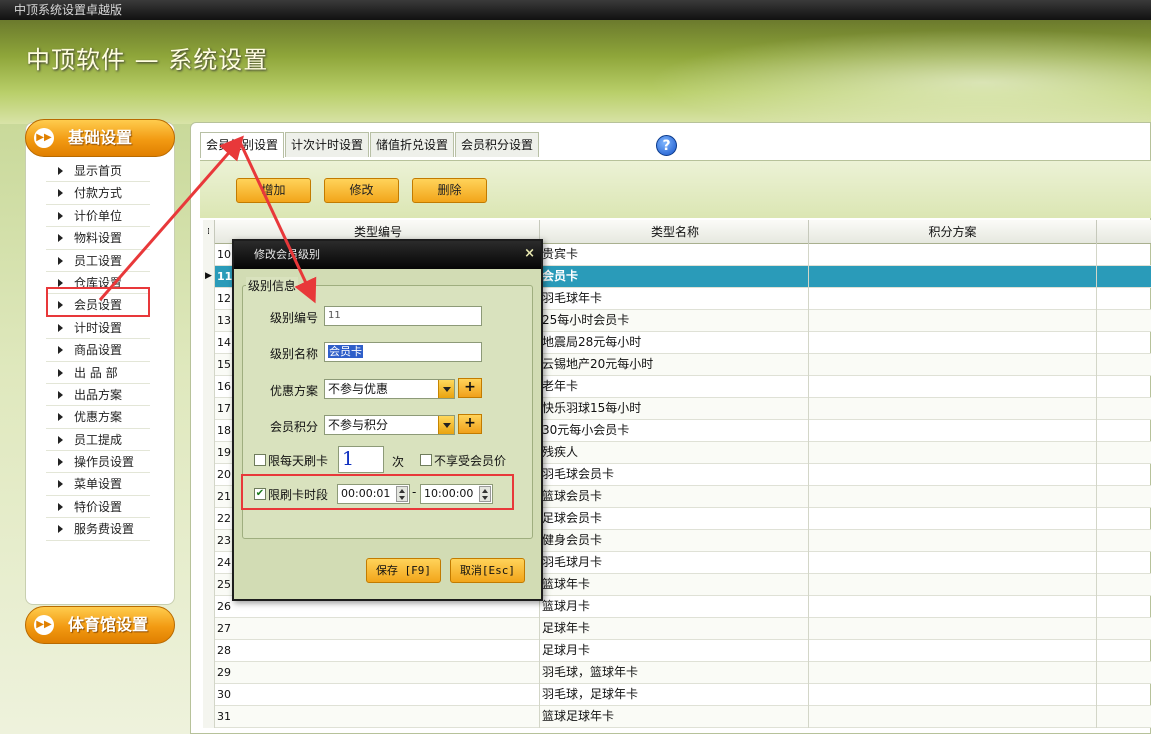 Image resolution: width=1151 pixels, height=734 pixels. I want to click on add-points-button: +, so click(470, 424).